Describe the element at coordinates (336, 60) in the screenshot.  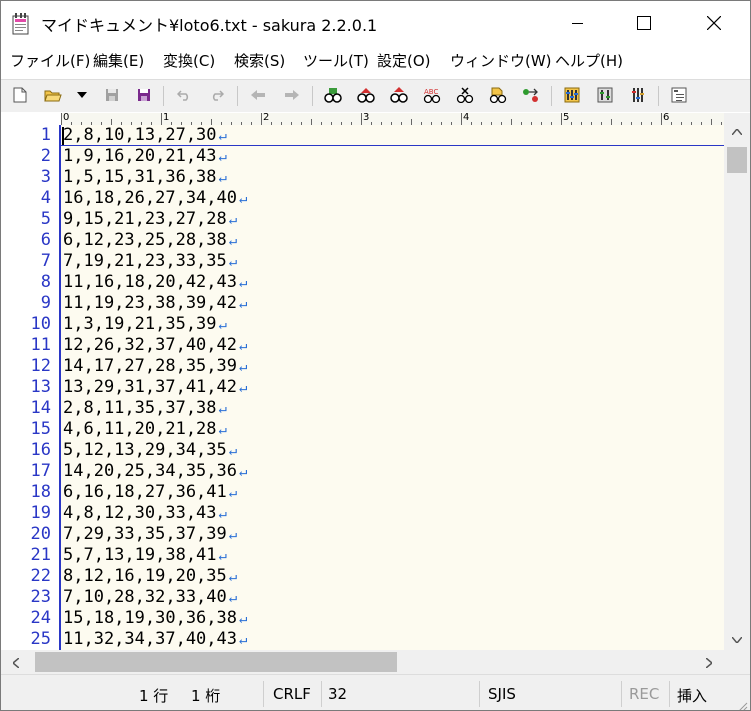
I see `menu-tools: ツール(T)` at that location.